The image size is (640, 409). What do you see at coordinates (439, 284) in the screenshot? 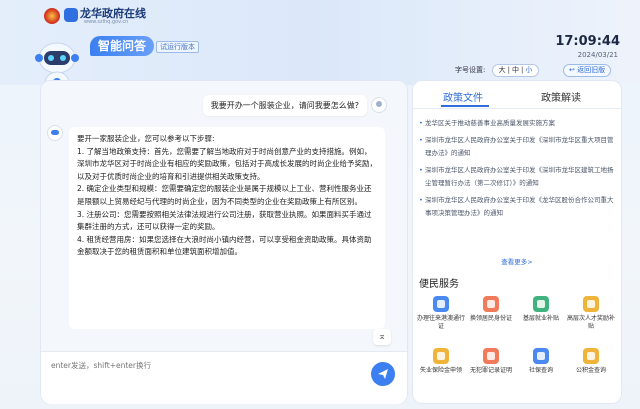
I see `services-title: 便民服务` at bounding box center [439, 284].